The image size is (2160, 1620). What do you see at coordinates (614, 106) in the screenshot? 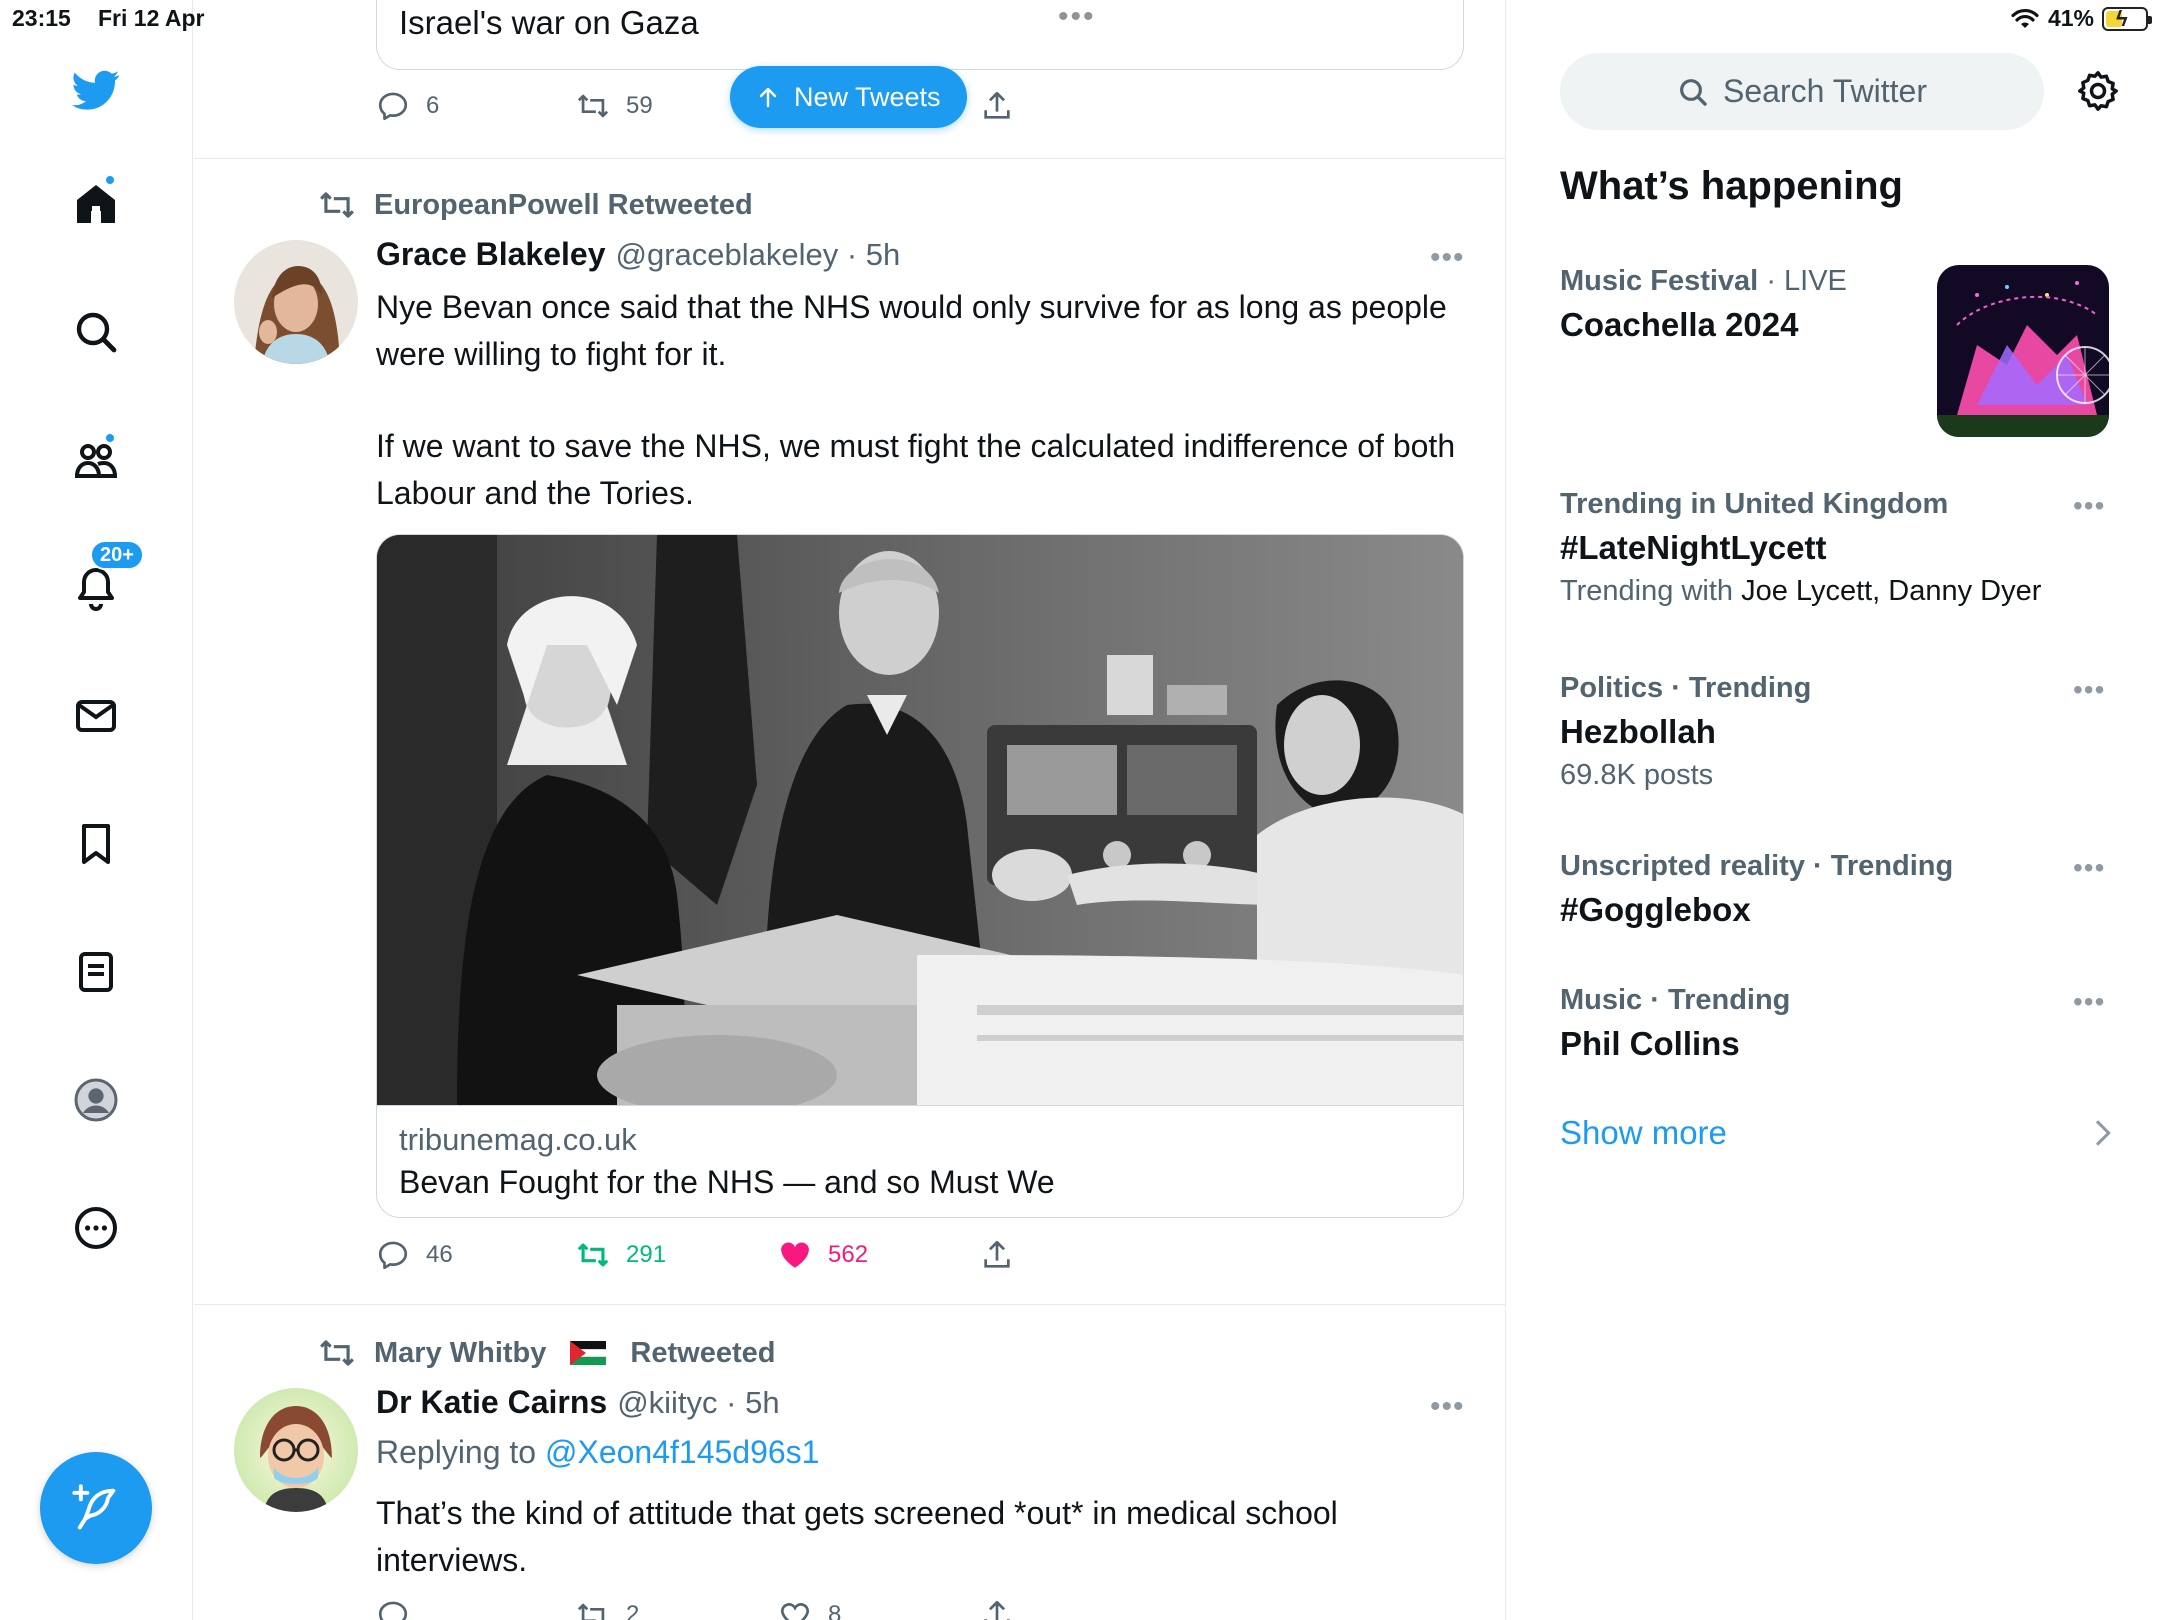
I see `prev-retweet-button: 59` at bounding box center [614, 106].